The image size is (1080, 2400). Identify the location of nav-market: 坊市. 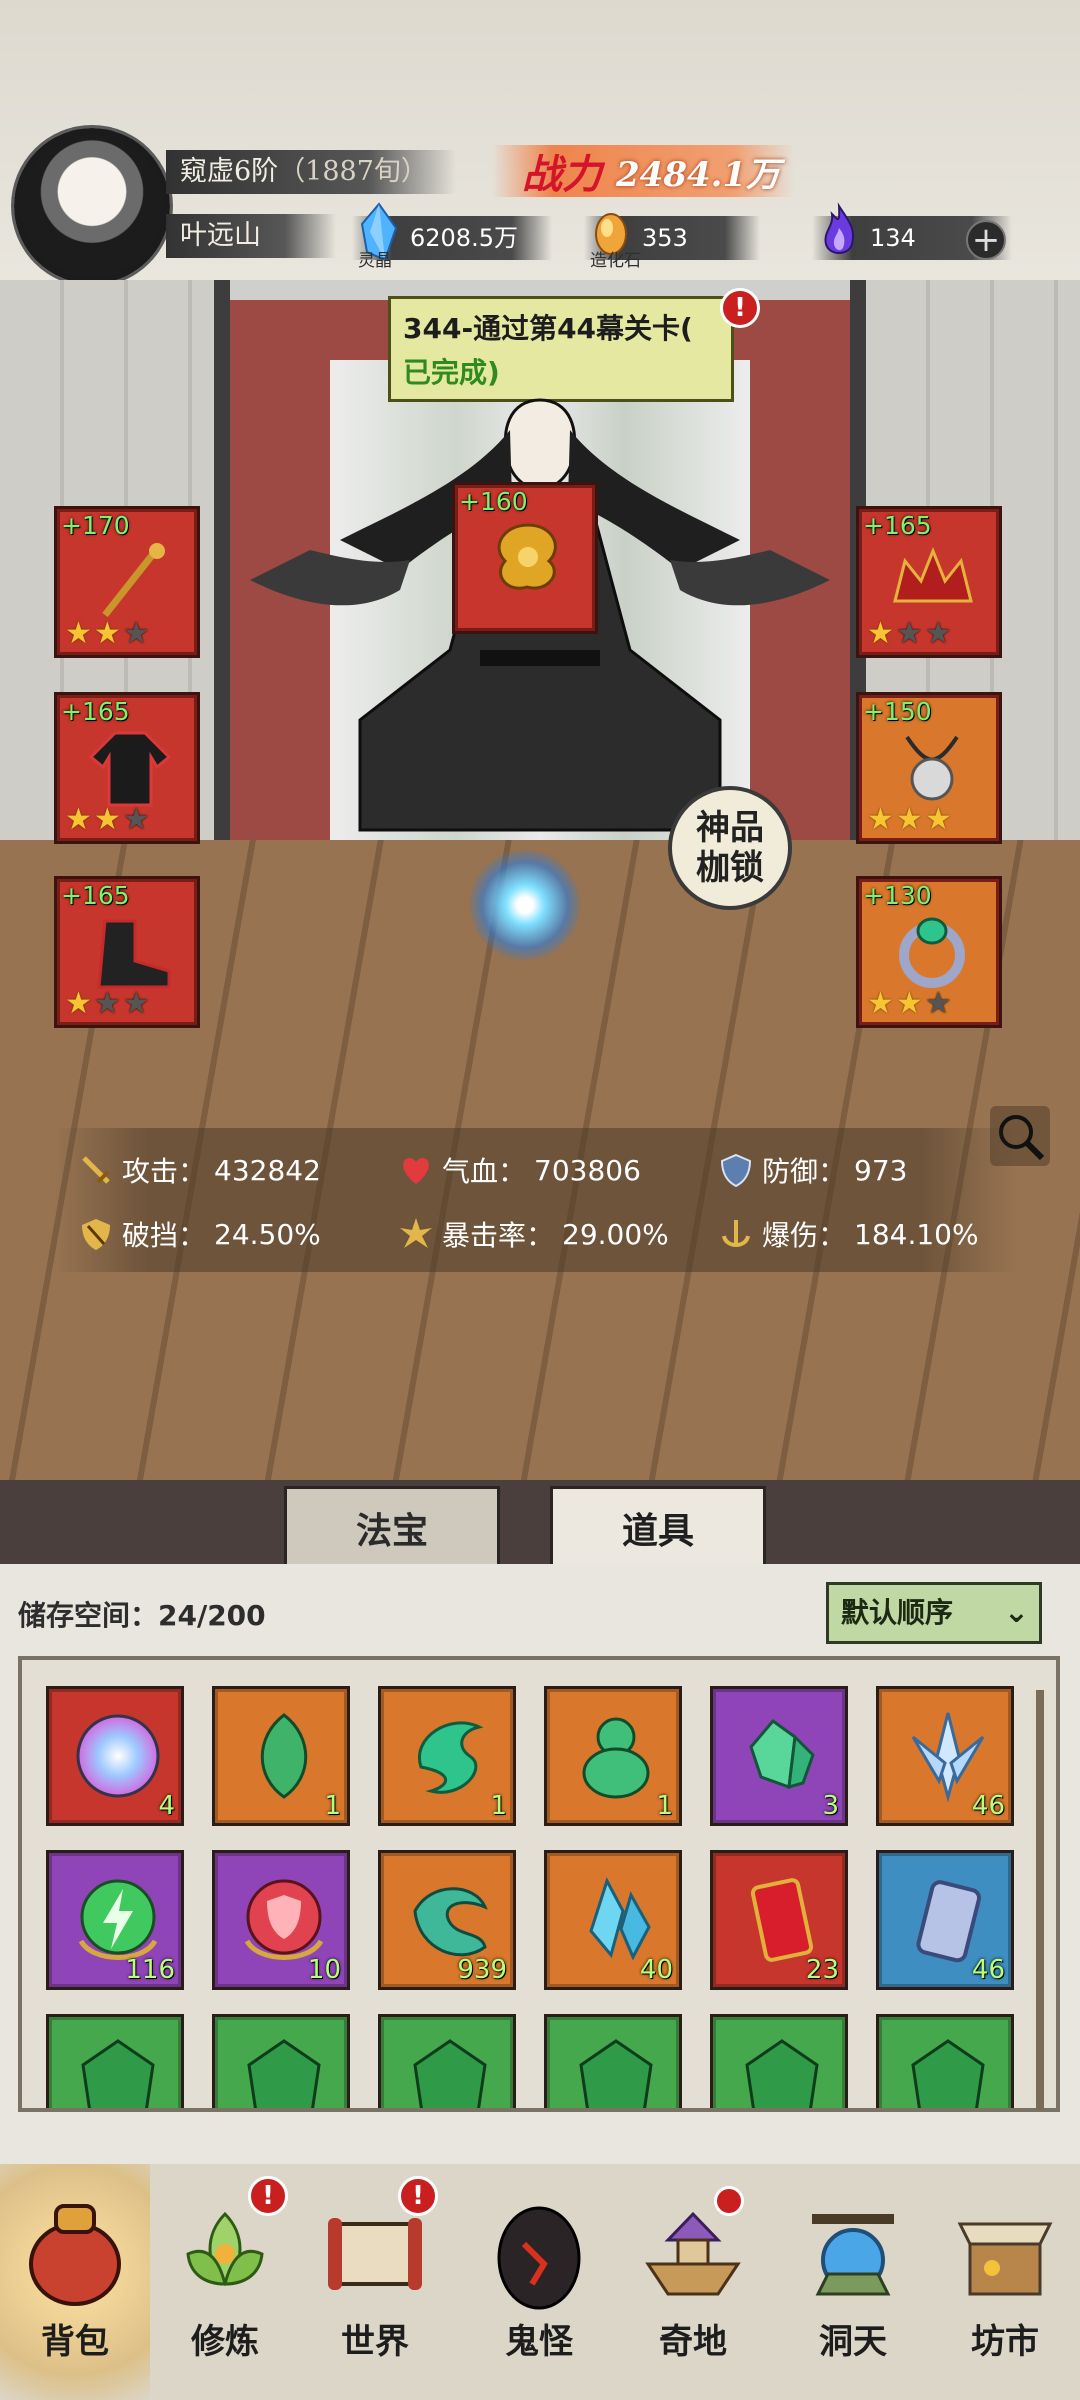
(1005, 2282).